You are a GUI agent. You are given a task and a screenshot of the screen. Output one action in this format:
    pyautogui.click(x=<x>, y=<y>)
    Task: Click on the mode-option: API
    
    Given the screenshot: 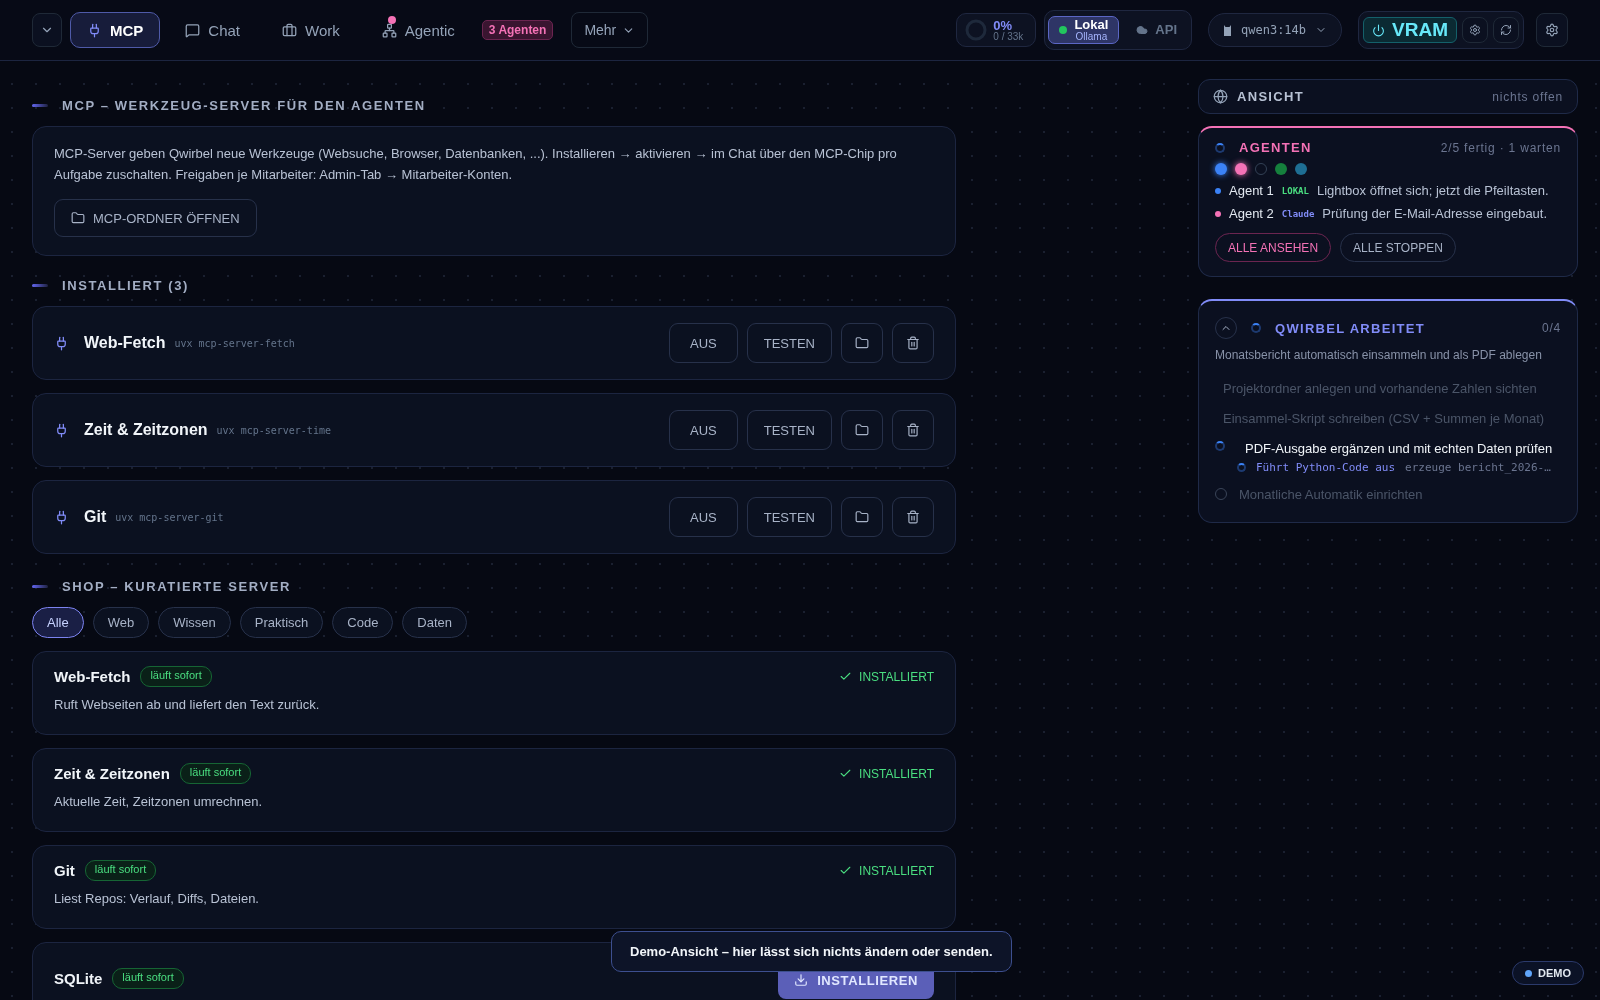 What is the action you would take?
    pyautogui.click(x=1156, y=30)
    